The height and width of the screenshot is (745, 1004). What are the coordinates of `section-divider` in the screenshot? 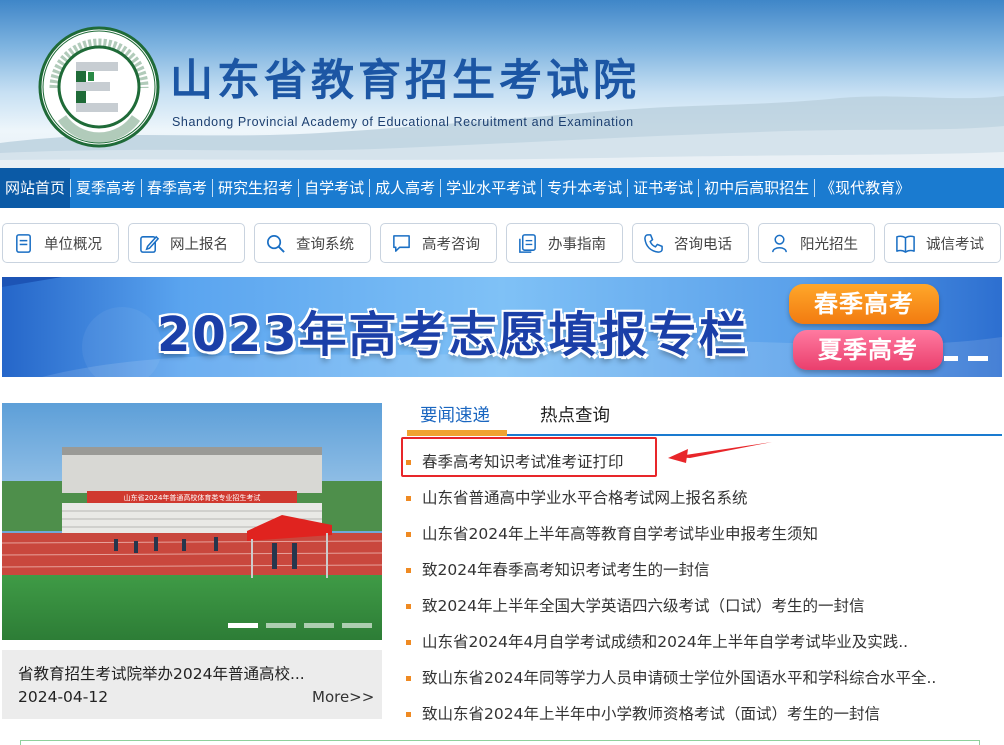 It's located at (500, 742).